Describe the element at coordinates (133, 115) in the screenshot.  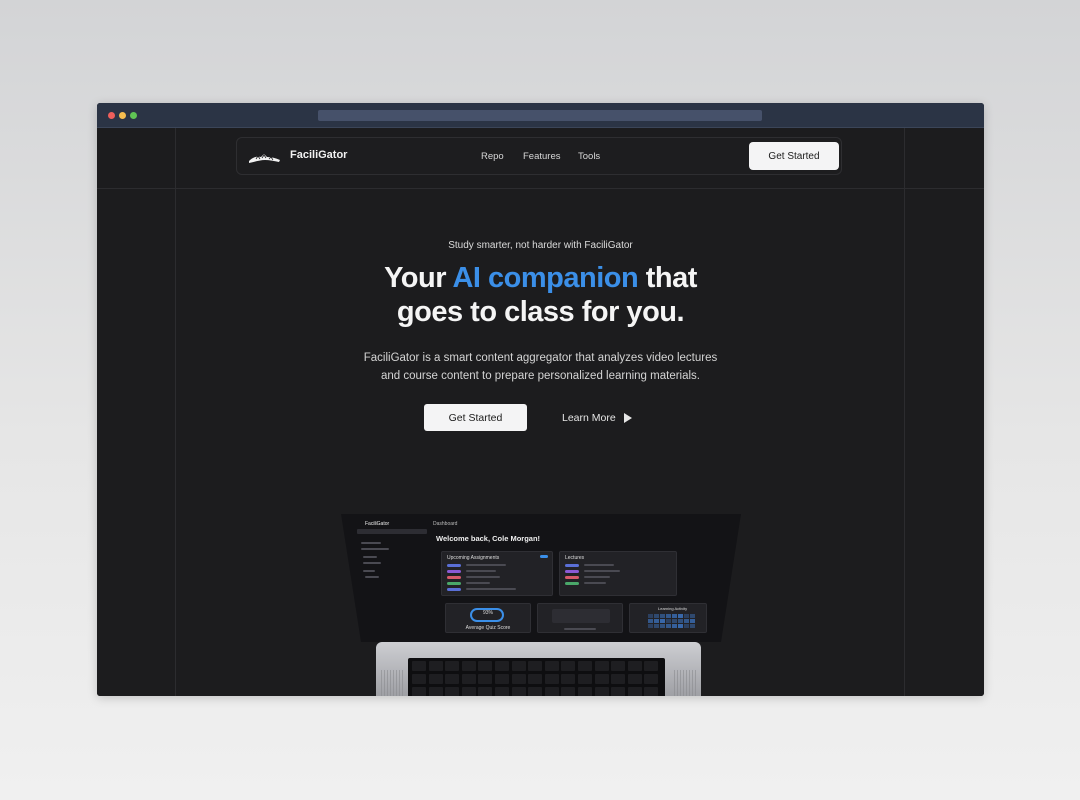
I see `maximize-window-dot` at that location.